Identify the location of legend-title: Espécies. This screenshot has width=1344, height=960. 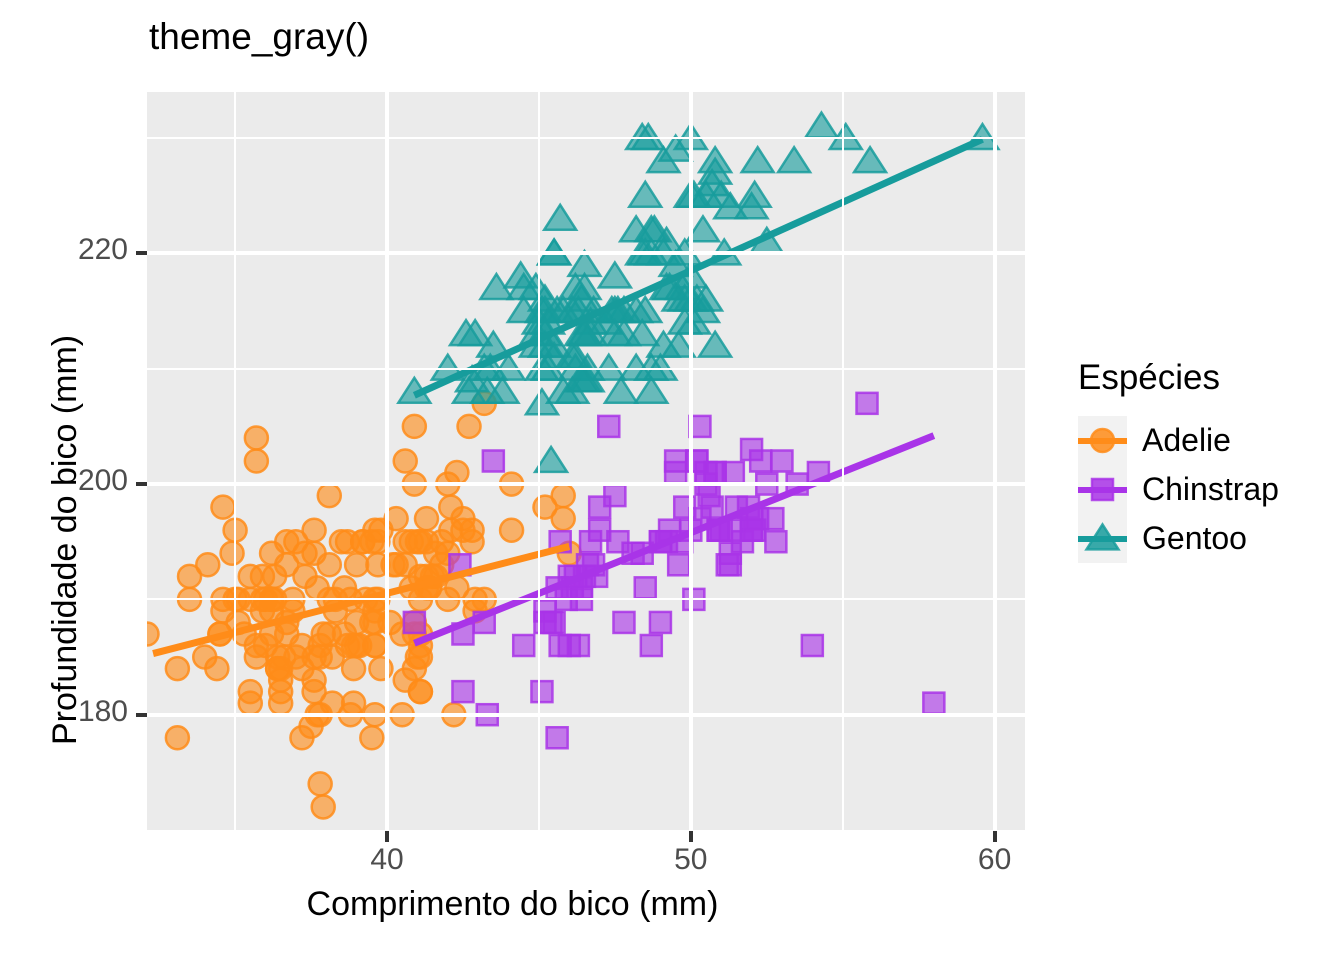
(1149, 377).